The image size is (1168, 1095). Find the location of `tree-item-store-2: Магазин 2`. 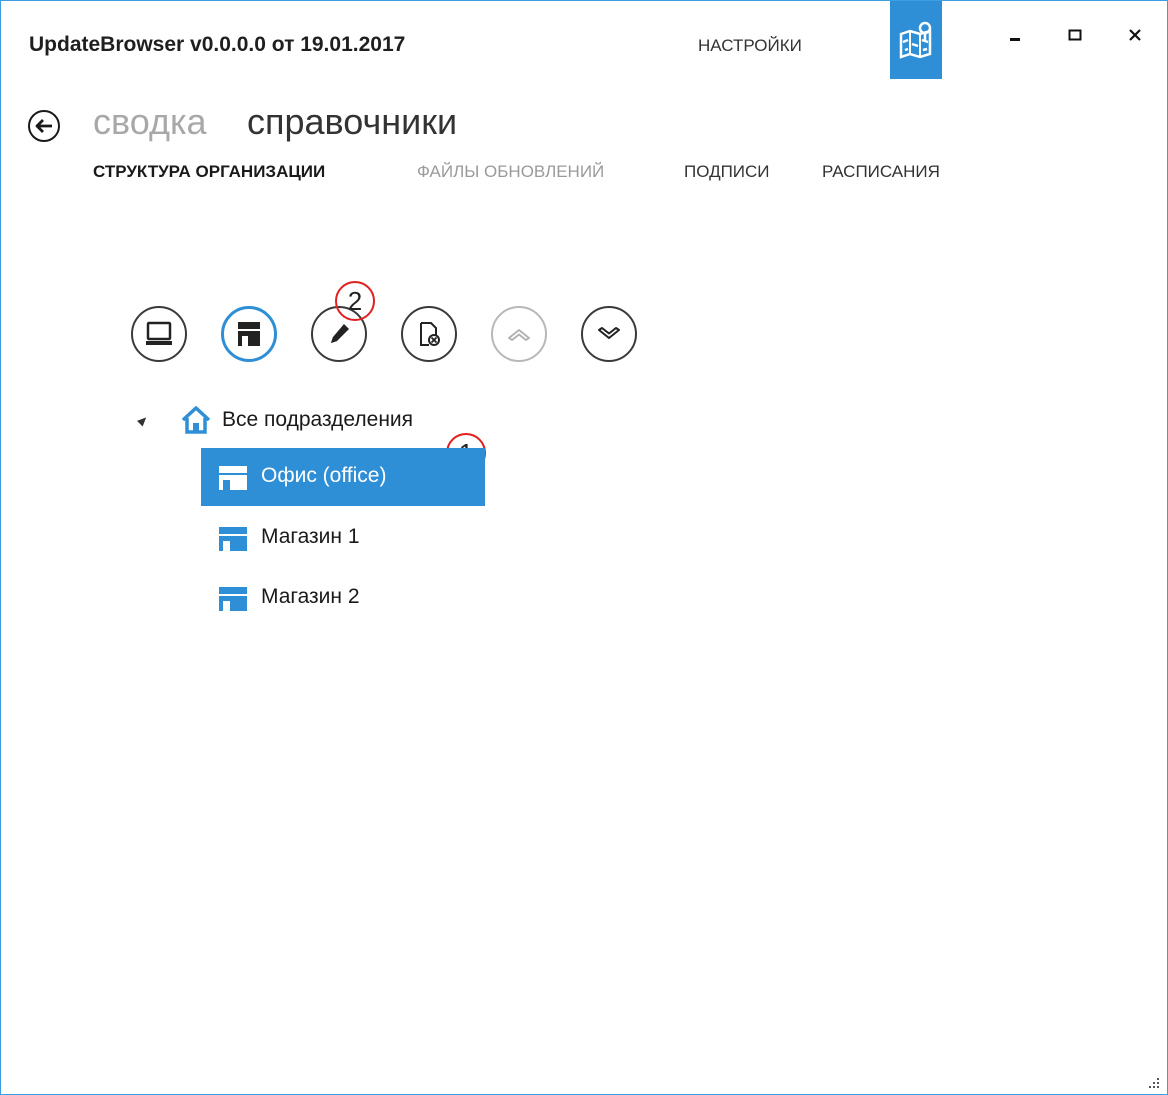

tree-item-store-2: Магазин 2 is located at coordinates (343, 598).